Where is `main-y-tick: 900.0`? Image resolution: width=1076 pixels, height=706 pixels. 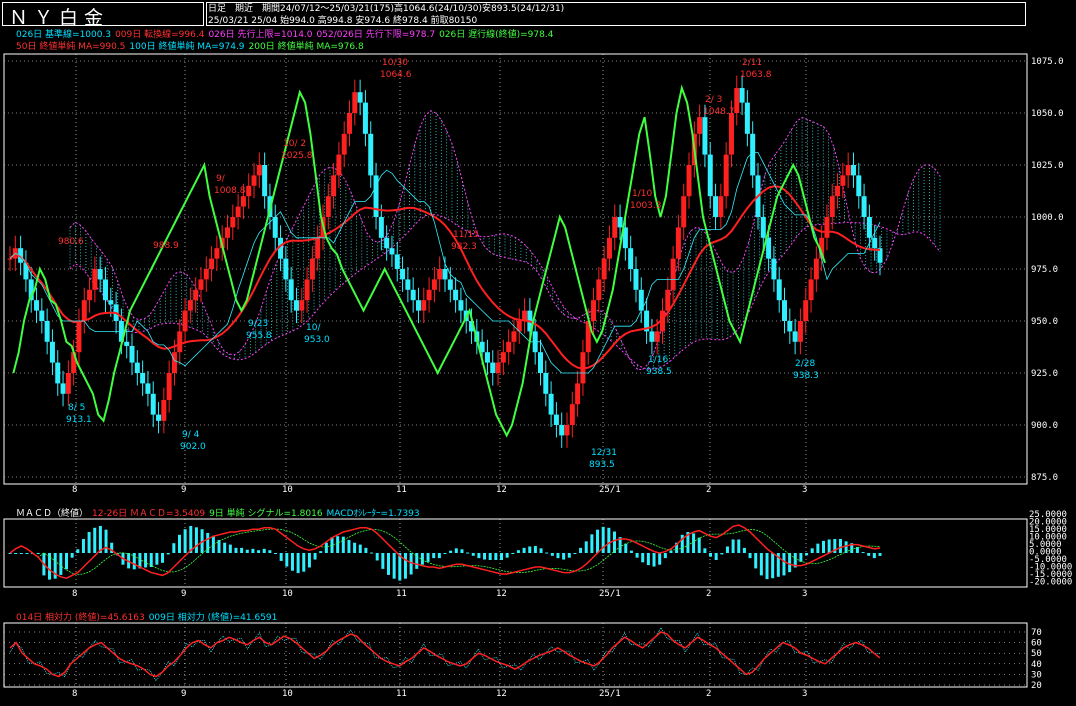 main-y-tick: 900.0 is located at coordinates (1044, 426).